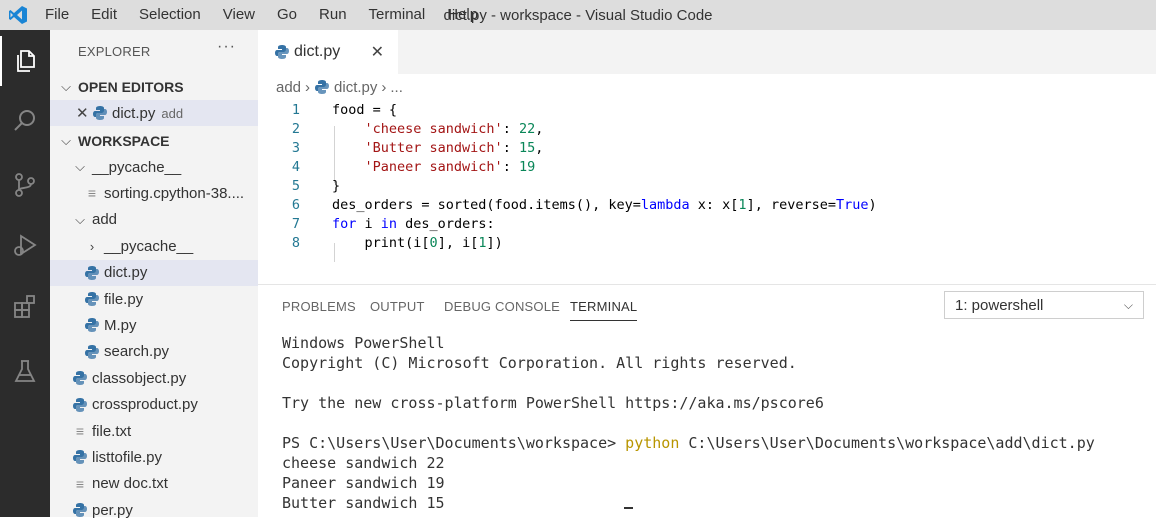 This screenshot has width=1156, height=523. Describe the element at coordinates (154, 352) in the screenshot. I see `file-item: search.py` at that location.